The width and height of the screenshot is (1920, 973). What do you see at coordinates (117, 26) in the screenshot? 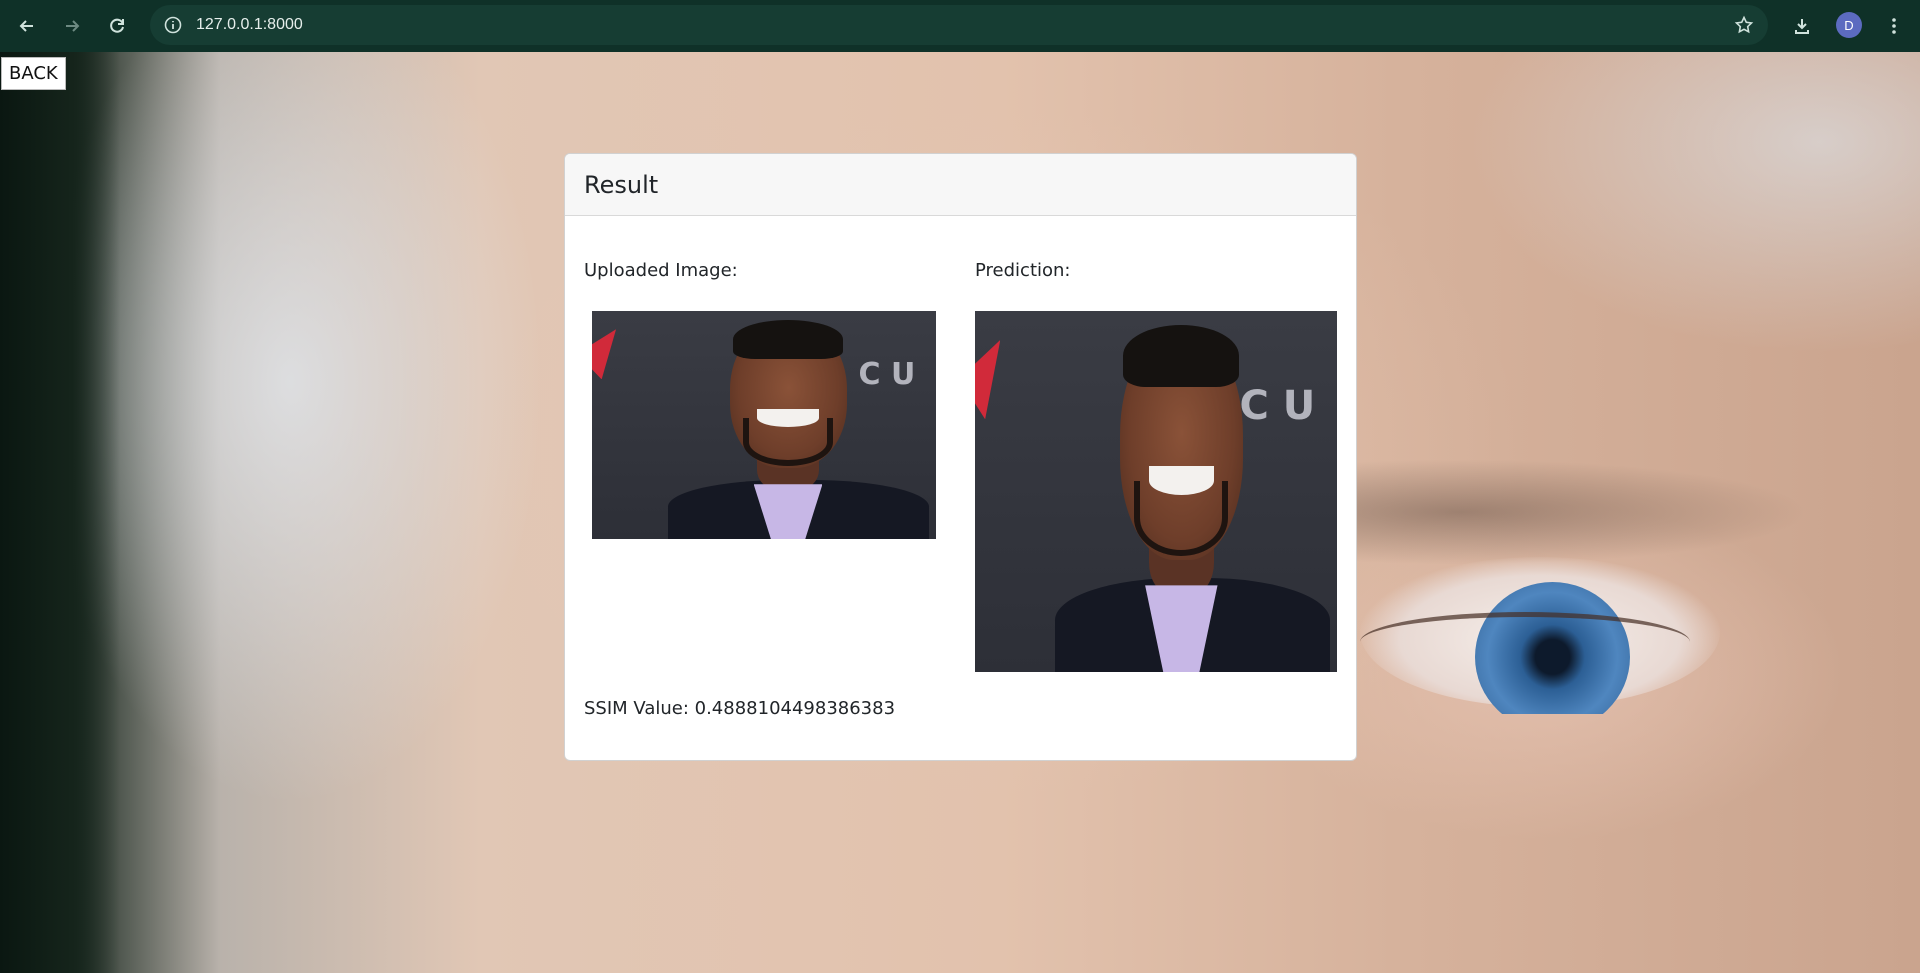
I see `reload-icon` at bounding box center [117, 26].